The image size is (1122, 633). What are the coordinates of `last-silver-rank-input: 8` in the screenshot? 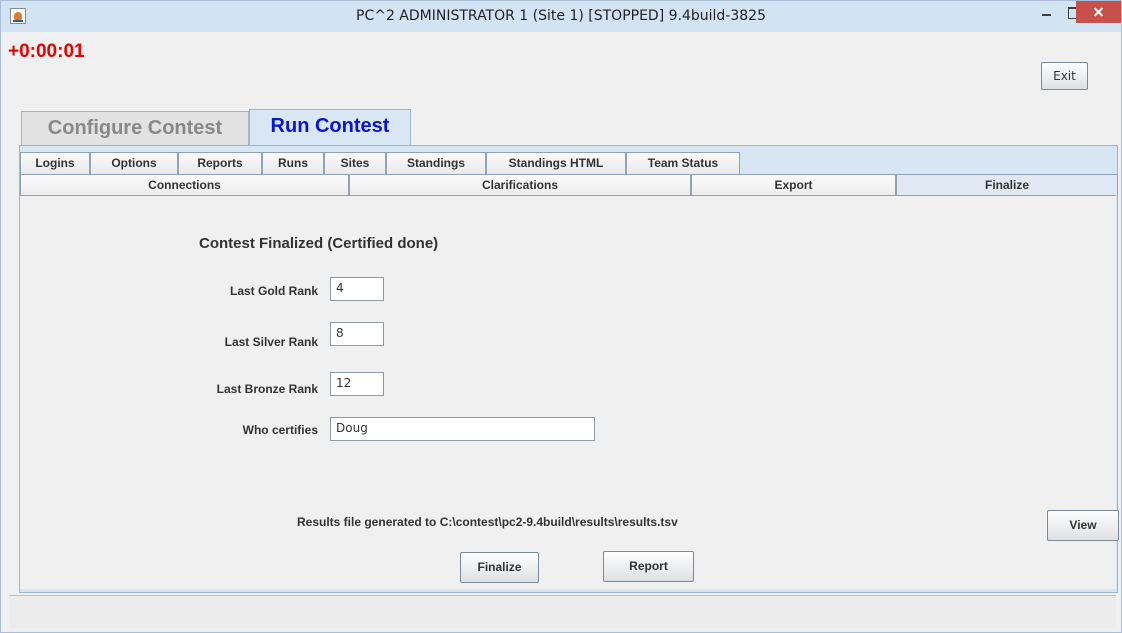 It's located at (357, 334).